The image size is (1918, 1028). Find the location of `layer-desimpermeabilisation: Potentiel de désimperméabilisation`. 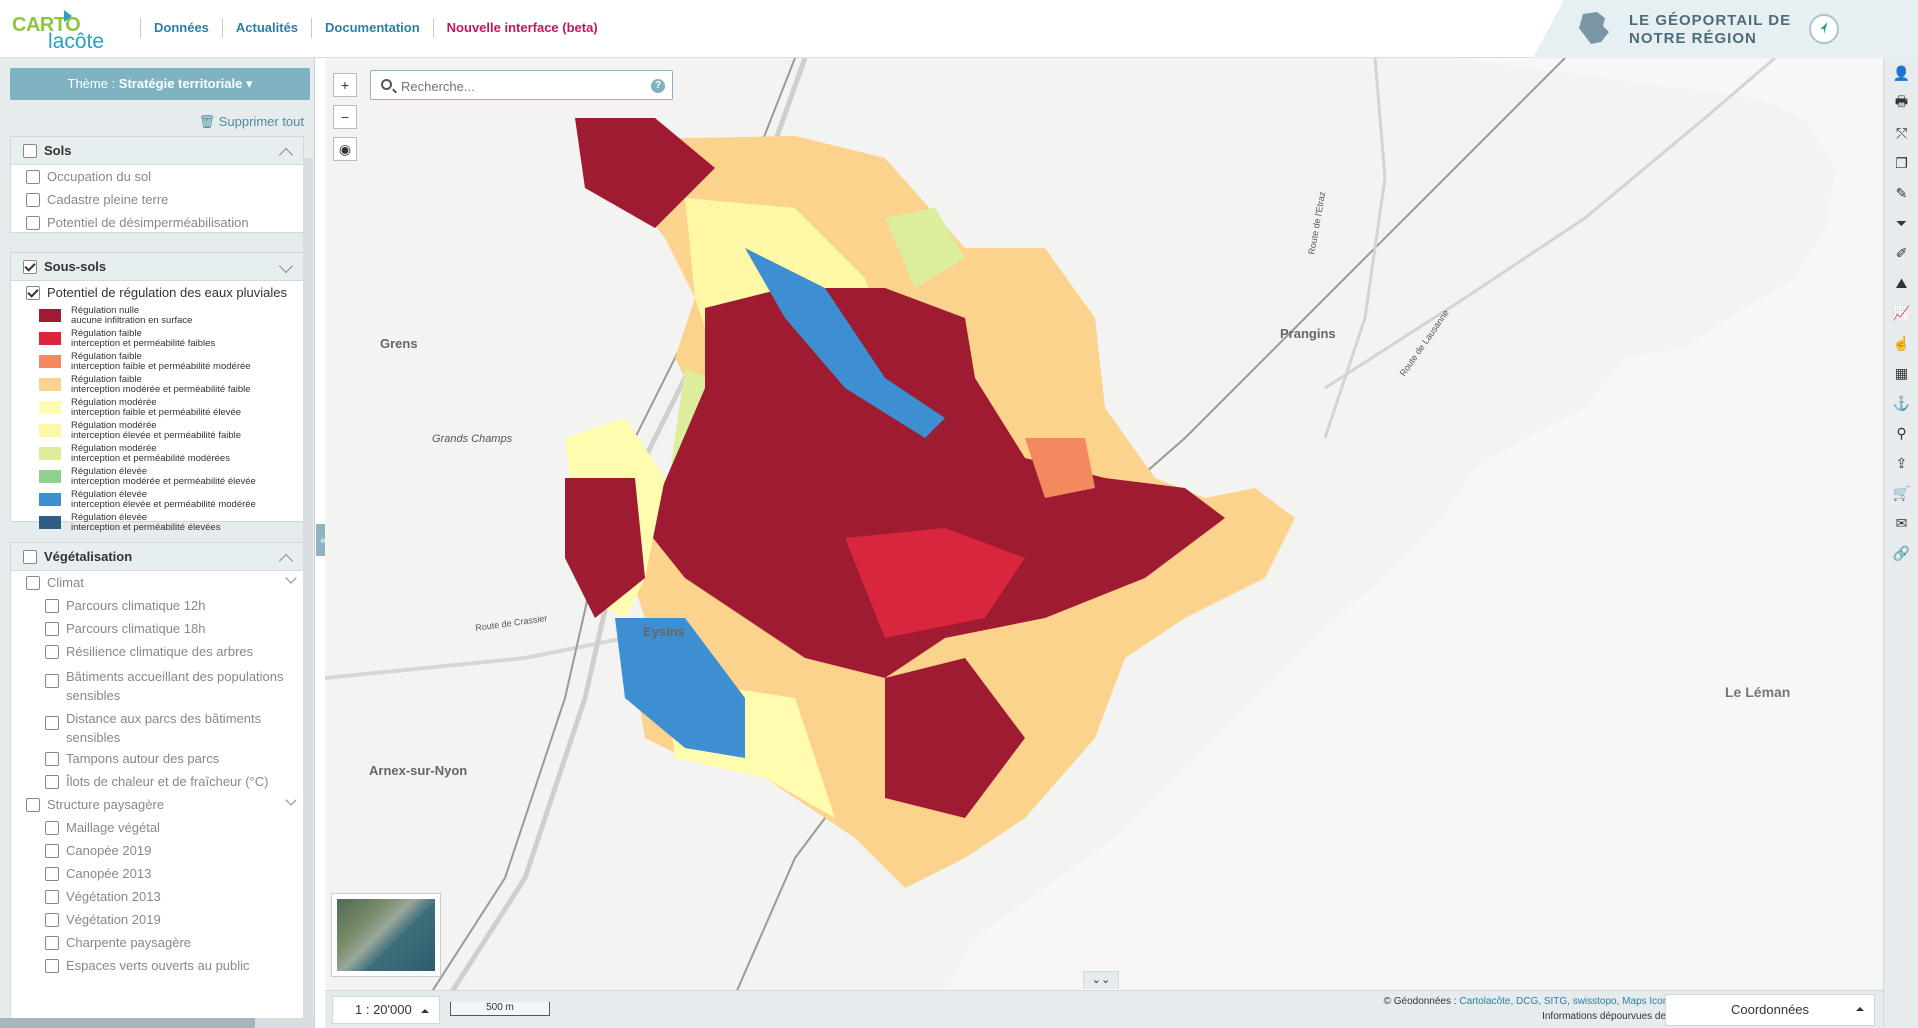

layer-desimpermeabilisation: Potentiel de désimperméabilisation is located at coordinates (157, 222).